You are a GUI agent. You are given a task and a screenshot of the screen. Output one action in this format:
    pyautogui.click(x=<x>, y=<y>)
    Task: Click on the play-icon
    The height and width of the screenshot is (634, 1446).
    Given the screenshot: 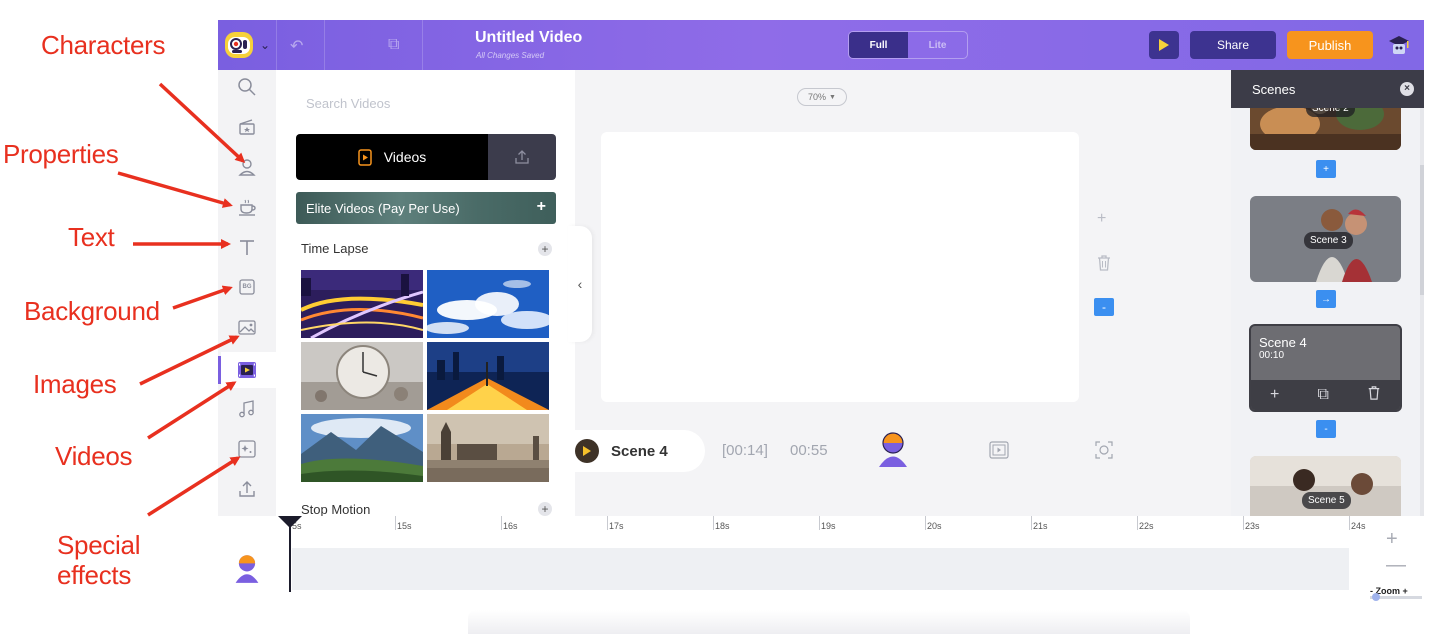 What is the action you would take?
    pyautogui.click(x=587, y=451)
    